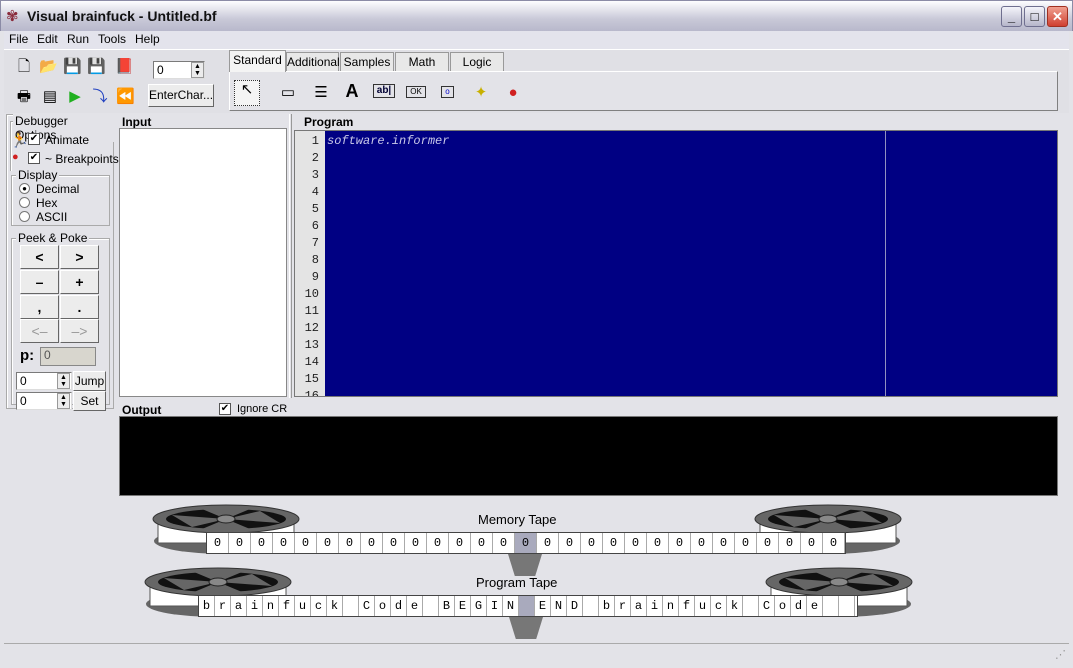 This screenshot has width=1073, height=668. I want to click on tab-additional: Additional, so click(313, 62).